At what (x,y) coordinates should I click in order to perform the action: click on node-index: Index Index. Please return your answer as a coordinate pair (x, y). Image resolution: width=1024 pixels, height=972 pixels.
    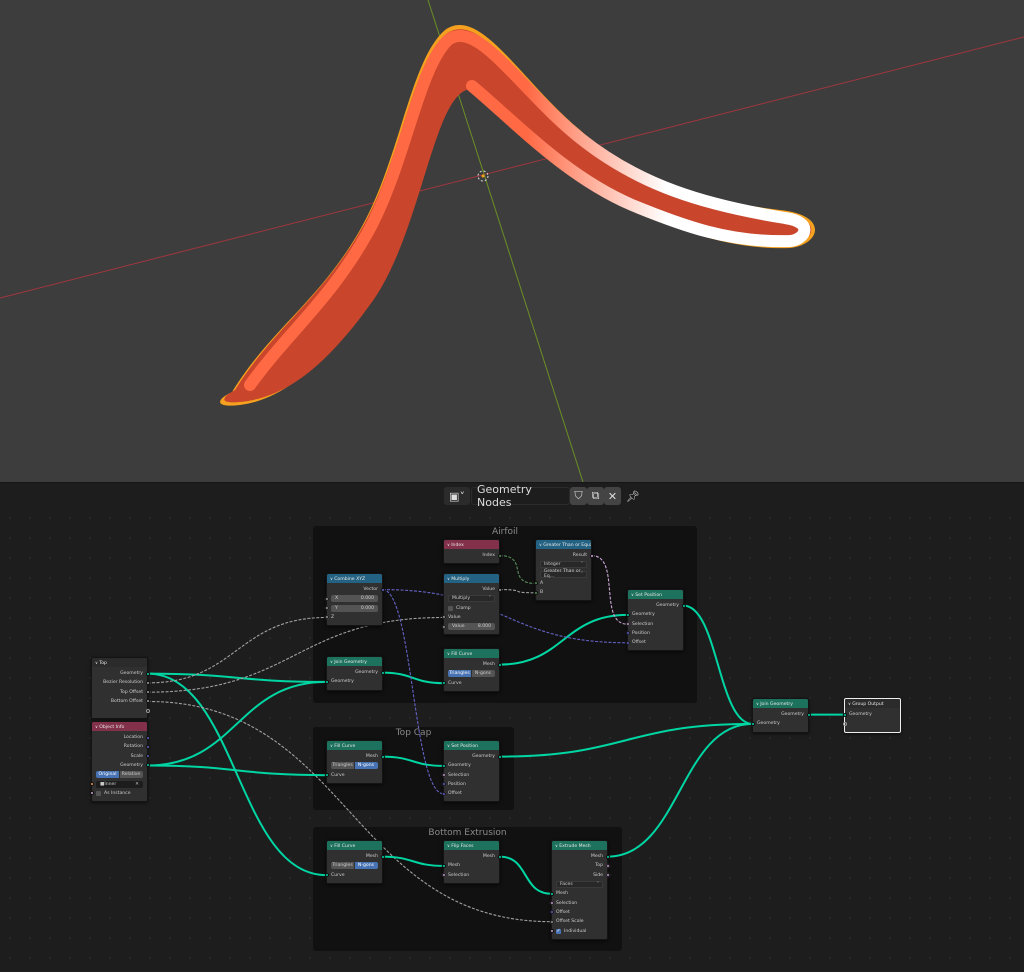
    Looking at the image, I should click on (472, 552).